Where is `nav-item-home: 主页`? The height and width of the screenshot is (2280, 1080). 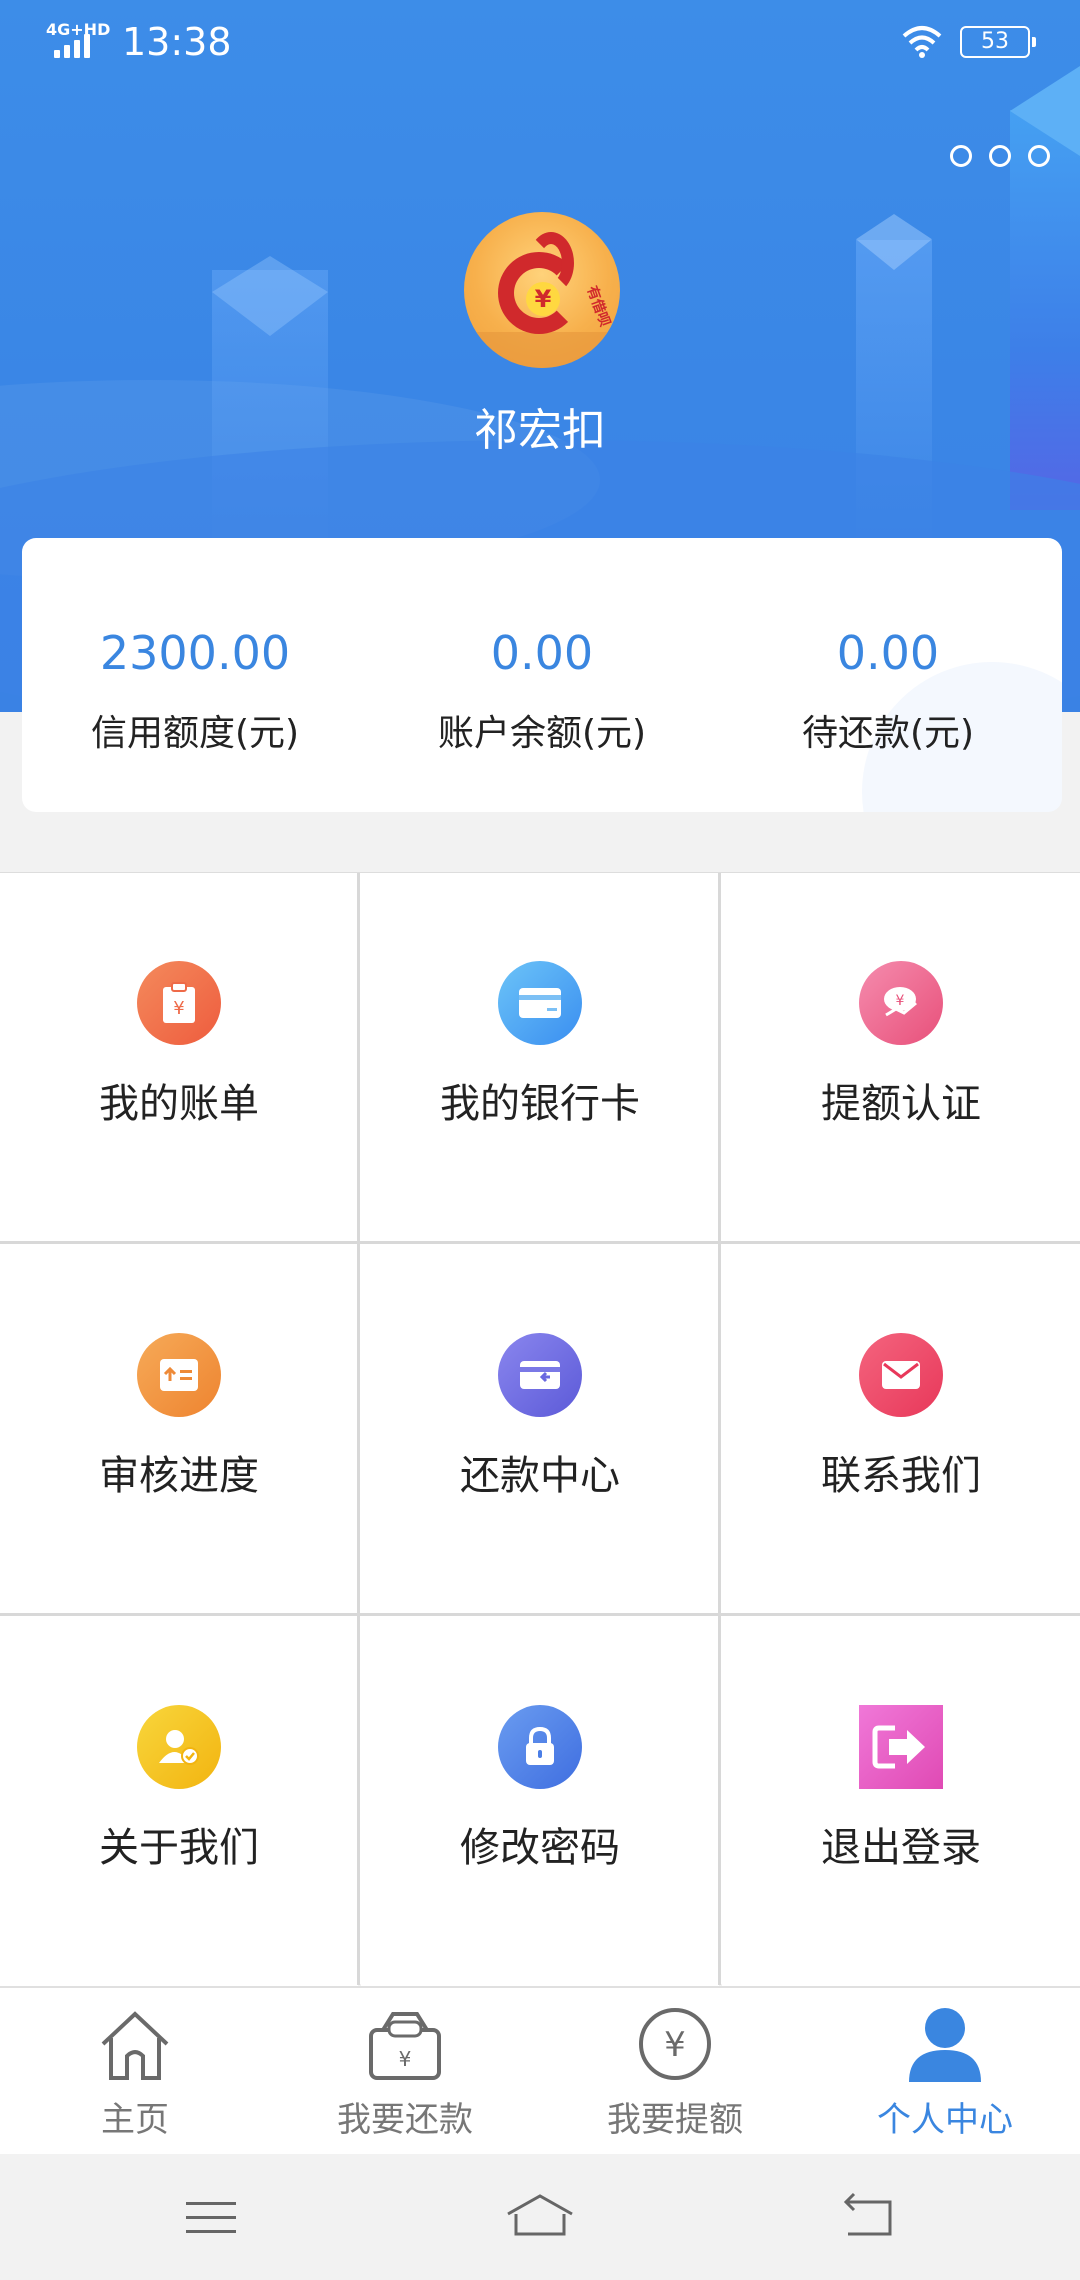 nav-item-home: 主页 is located at coordinates (135, 2072).